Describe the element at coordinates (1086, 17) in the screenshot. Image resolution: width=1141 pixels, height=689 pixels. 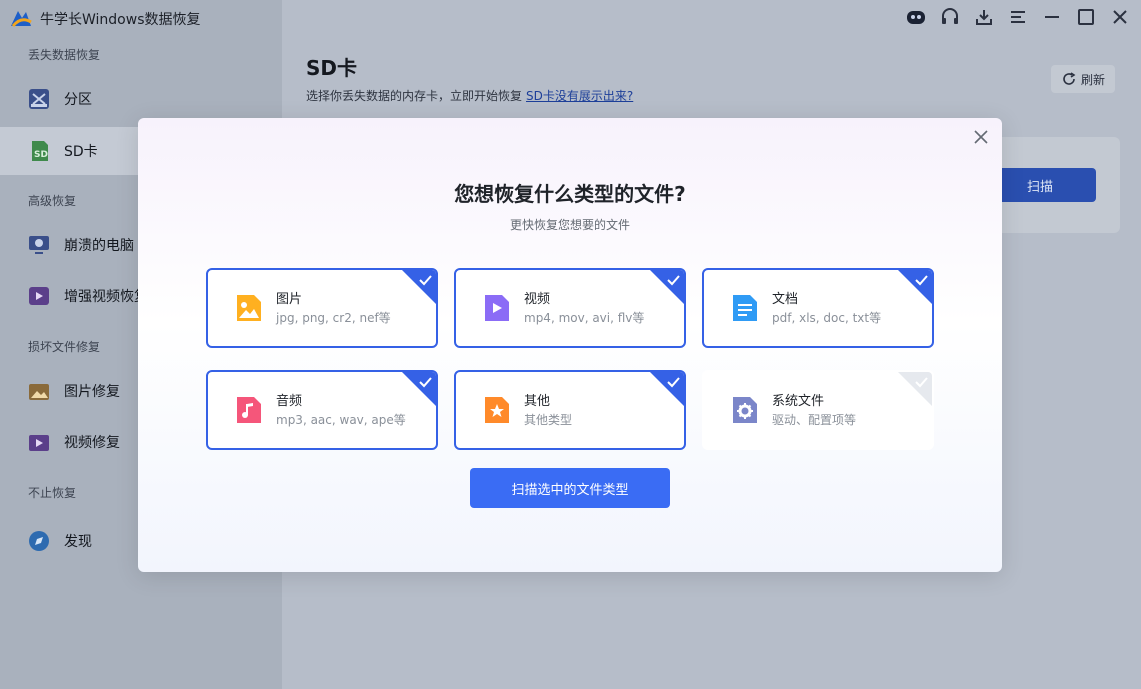
I see `maximize-icon` at that location.